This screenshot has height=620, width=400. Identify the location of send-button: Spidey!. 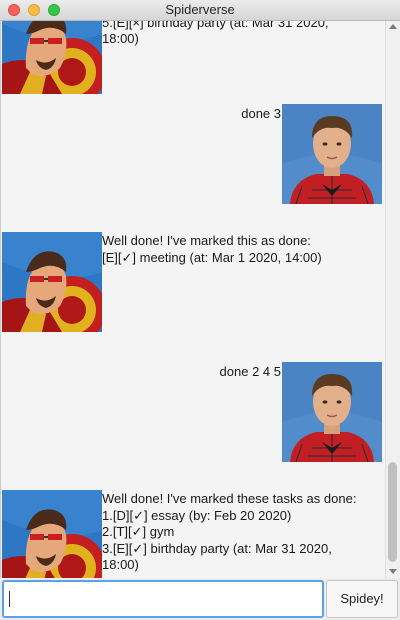
(362, 599).